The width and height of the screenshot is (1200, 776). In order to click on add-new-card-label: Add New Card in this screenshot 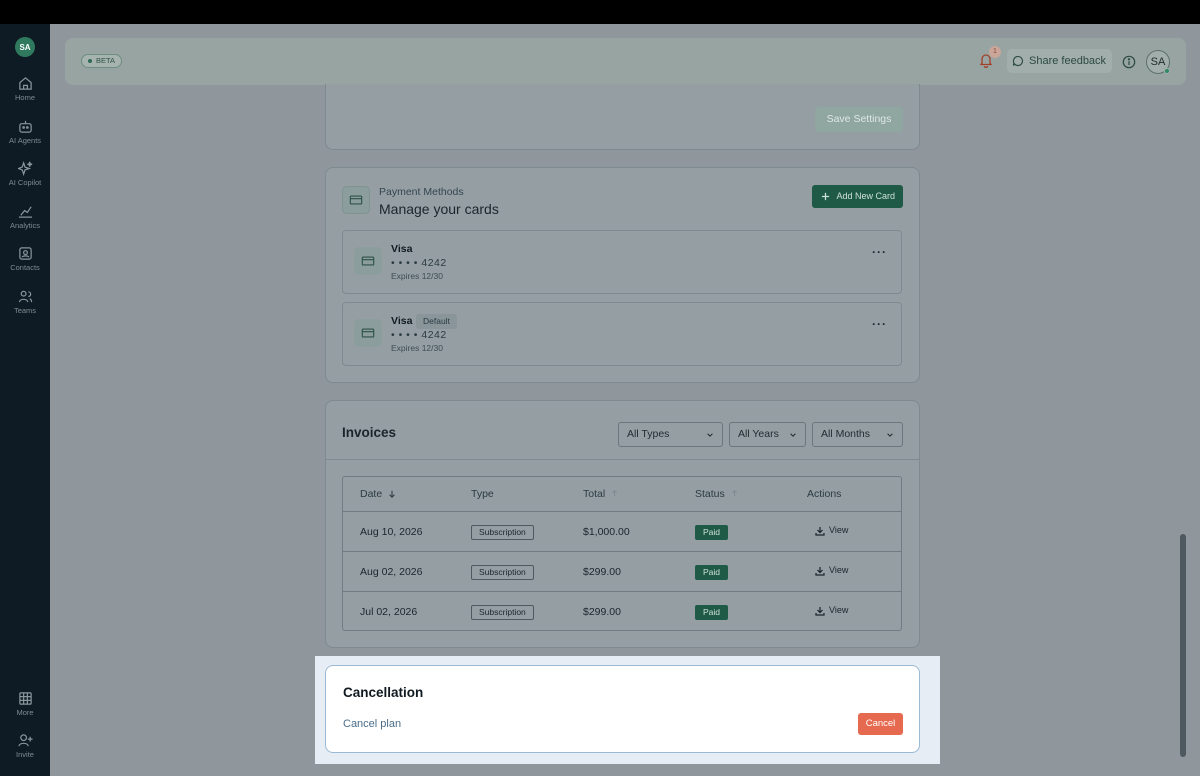, I will do `click(865, 196)`.